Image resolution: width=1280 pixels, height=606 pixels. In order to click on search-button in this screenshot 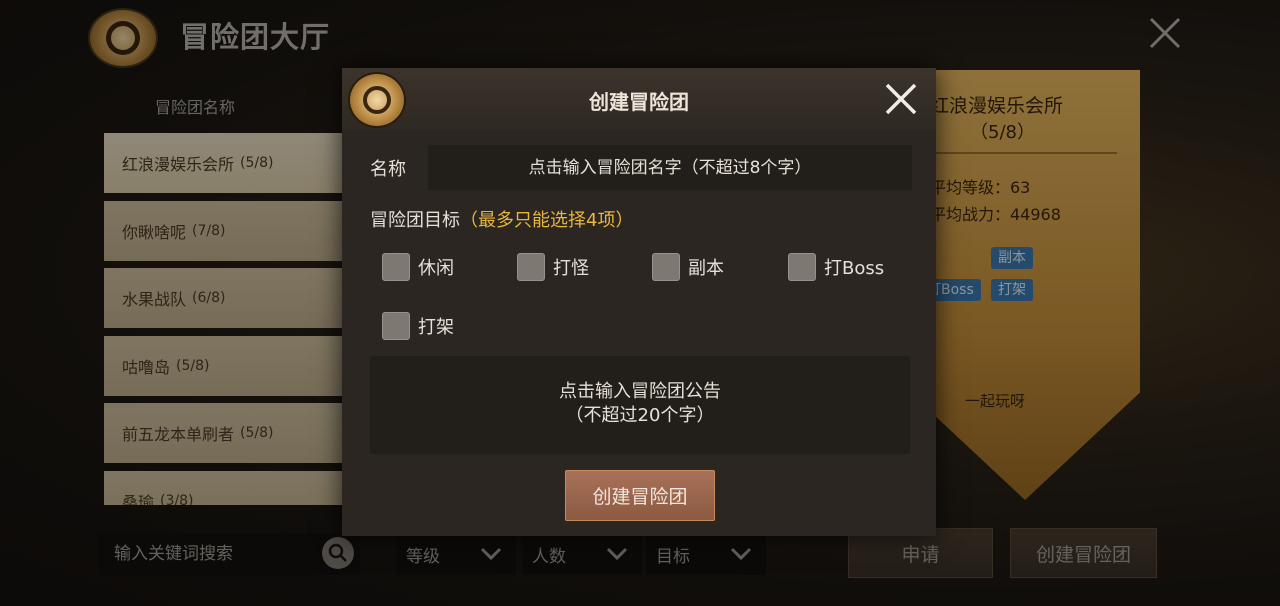, I will do `click(338, 553)`.